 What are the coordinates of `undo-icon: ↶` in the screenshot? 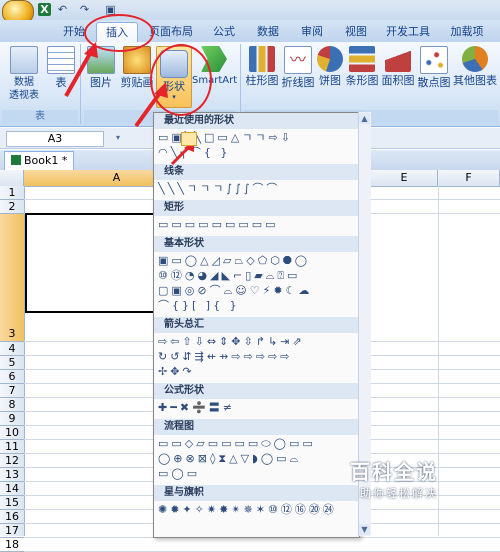 It's located at (62, 9).